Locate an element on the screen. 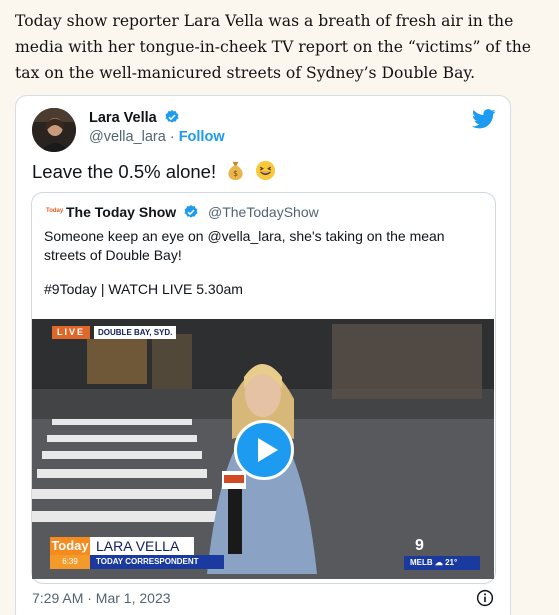 The height and width of the screenshot is (615, 559). channel-nine-logo: 9 is located at coordinates (419, 545).